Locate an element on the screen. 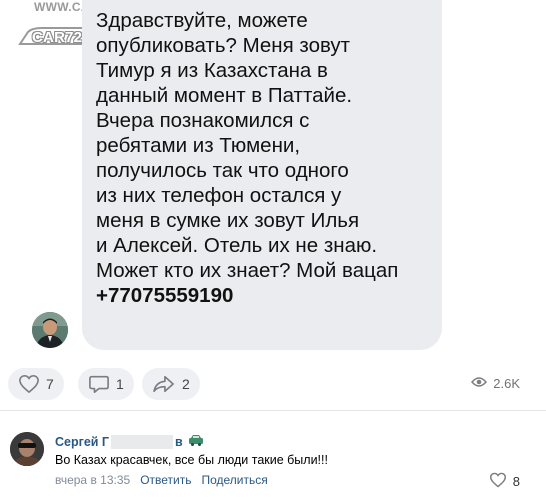  commenter-name-tail: в is located at coordinates (179, 441).